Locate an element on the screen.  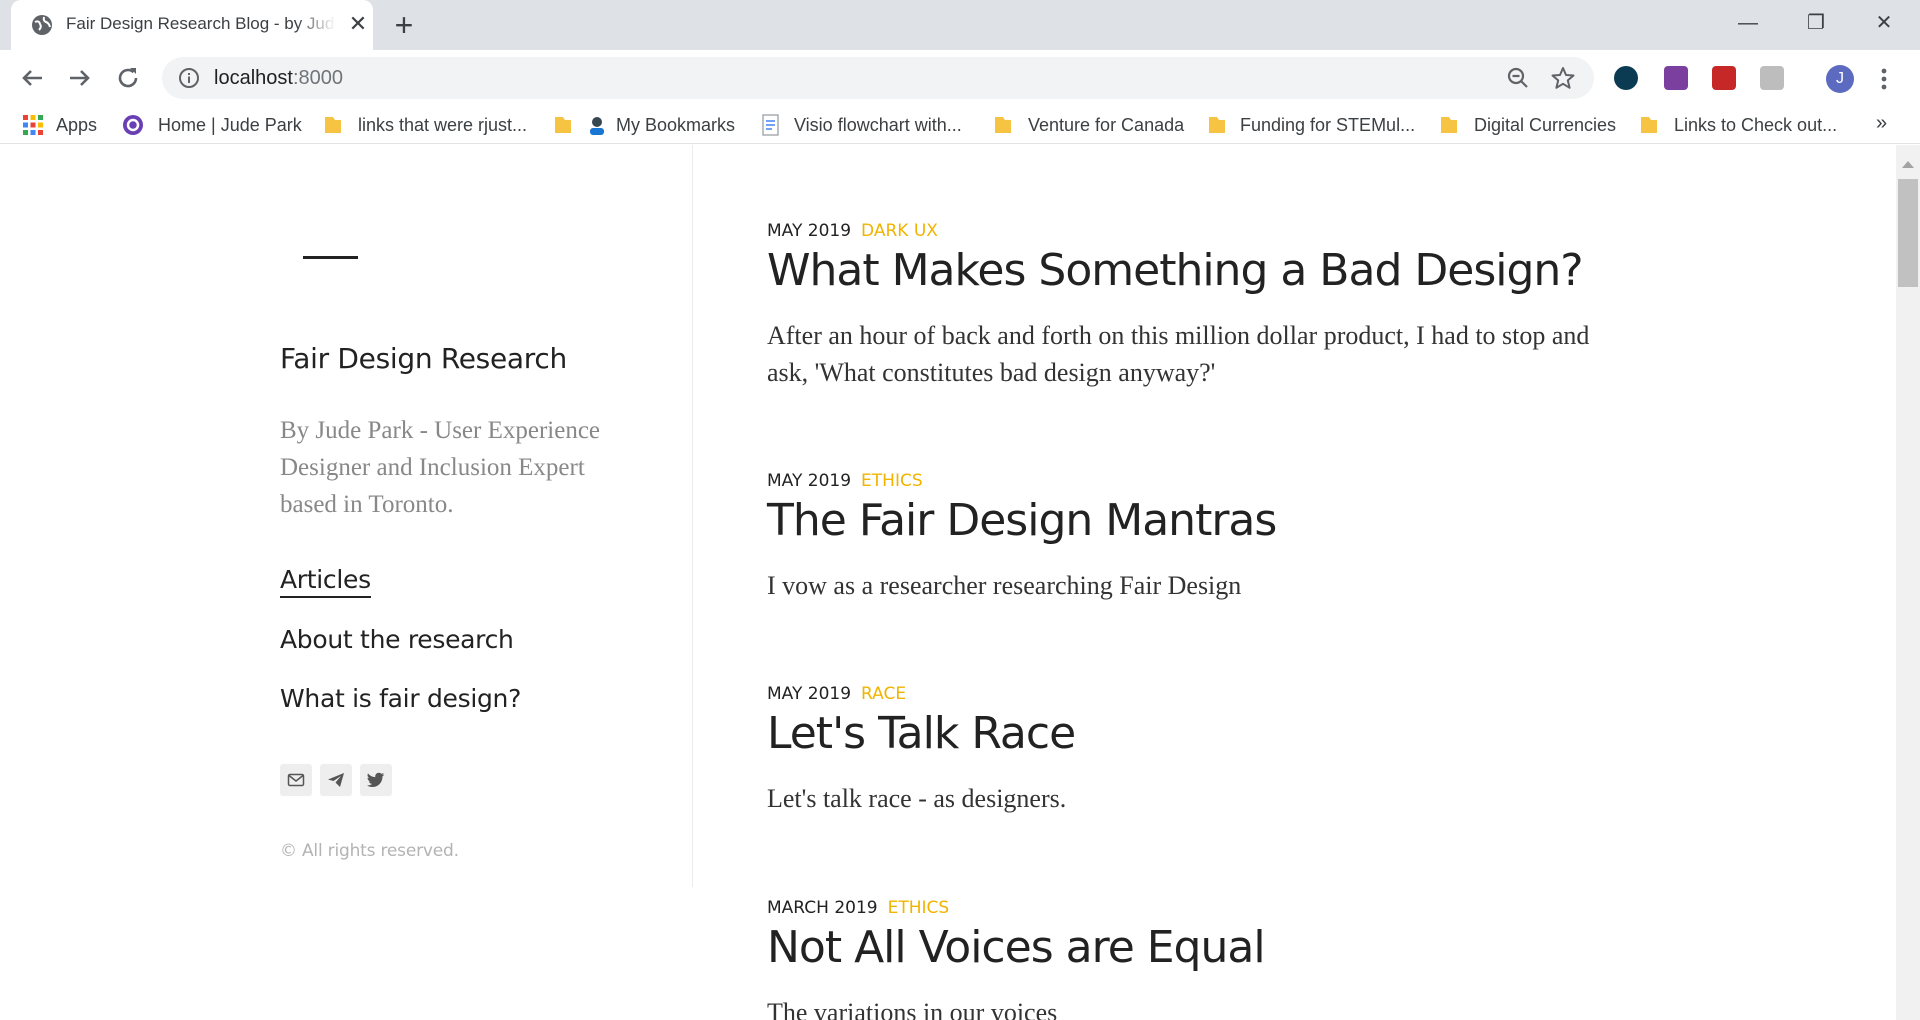
address-bar: localhost:8000 is located at coordinates (878, 78).